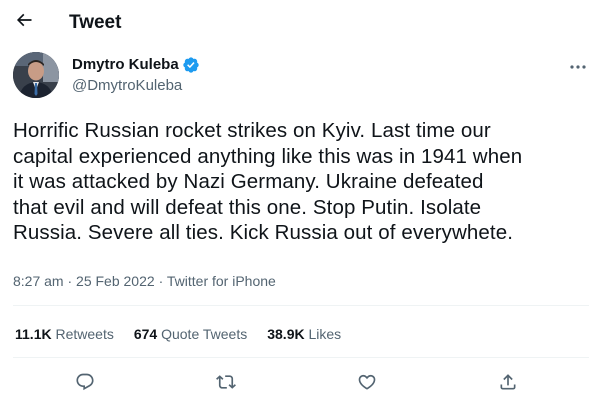 Image resolution: width=601 pixels, height=403 pixels. Describe the element at coordinates (115, 281) in the screenshot. I see `tweet-date: 25 Feb 2022` at that location.